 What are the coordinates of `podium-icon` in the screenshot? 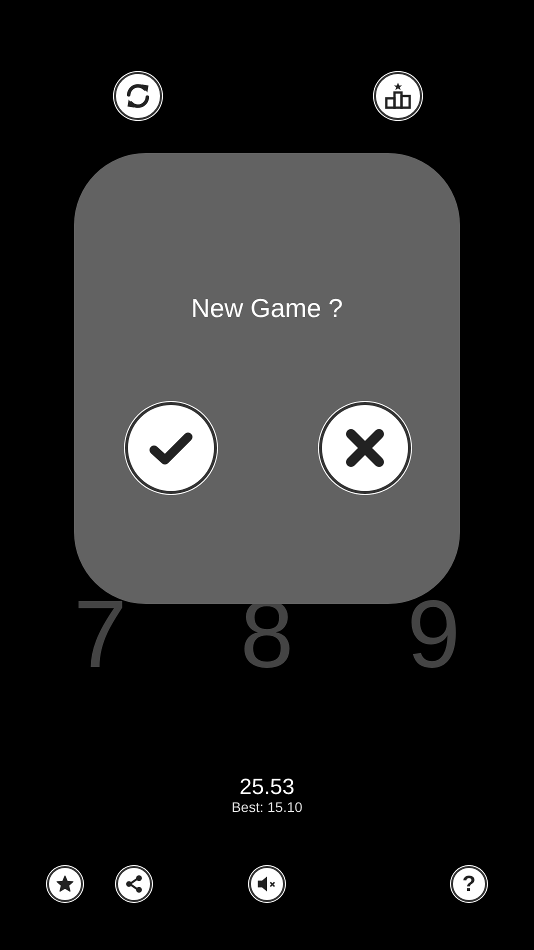 It's located at (398, 96).